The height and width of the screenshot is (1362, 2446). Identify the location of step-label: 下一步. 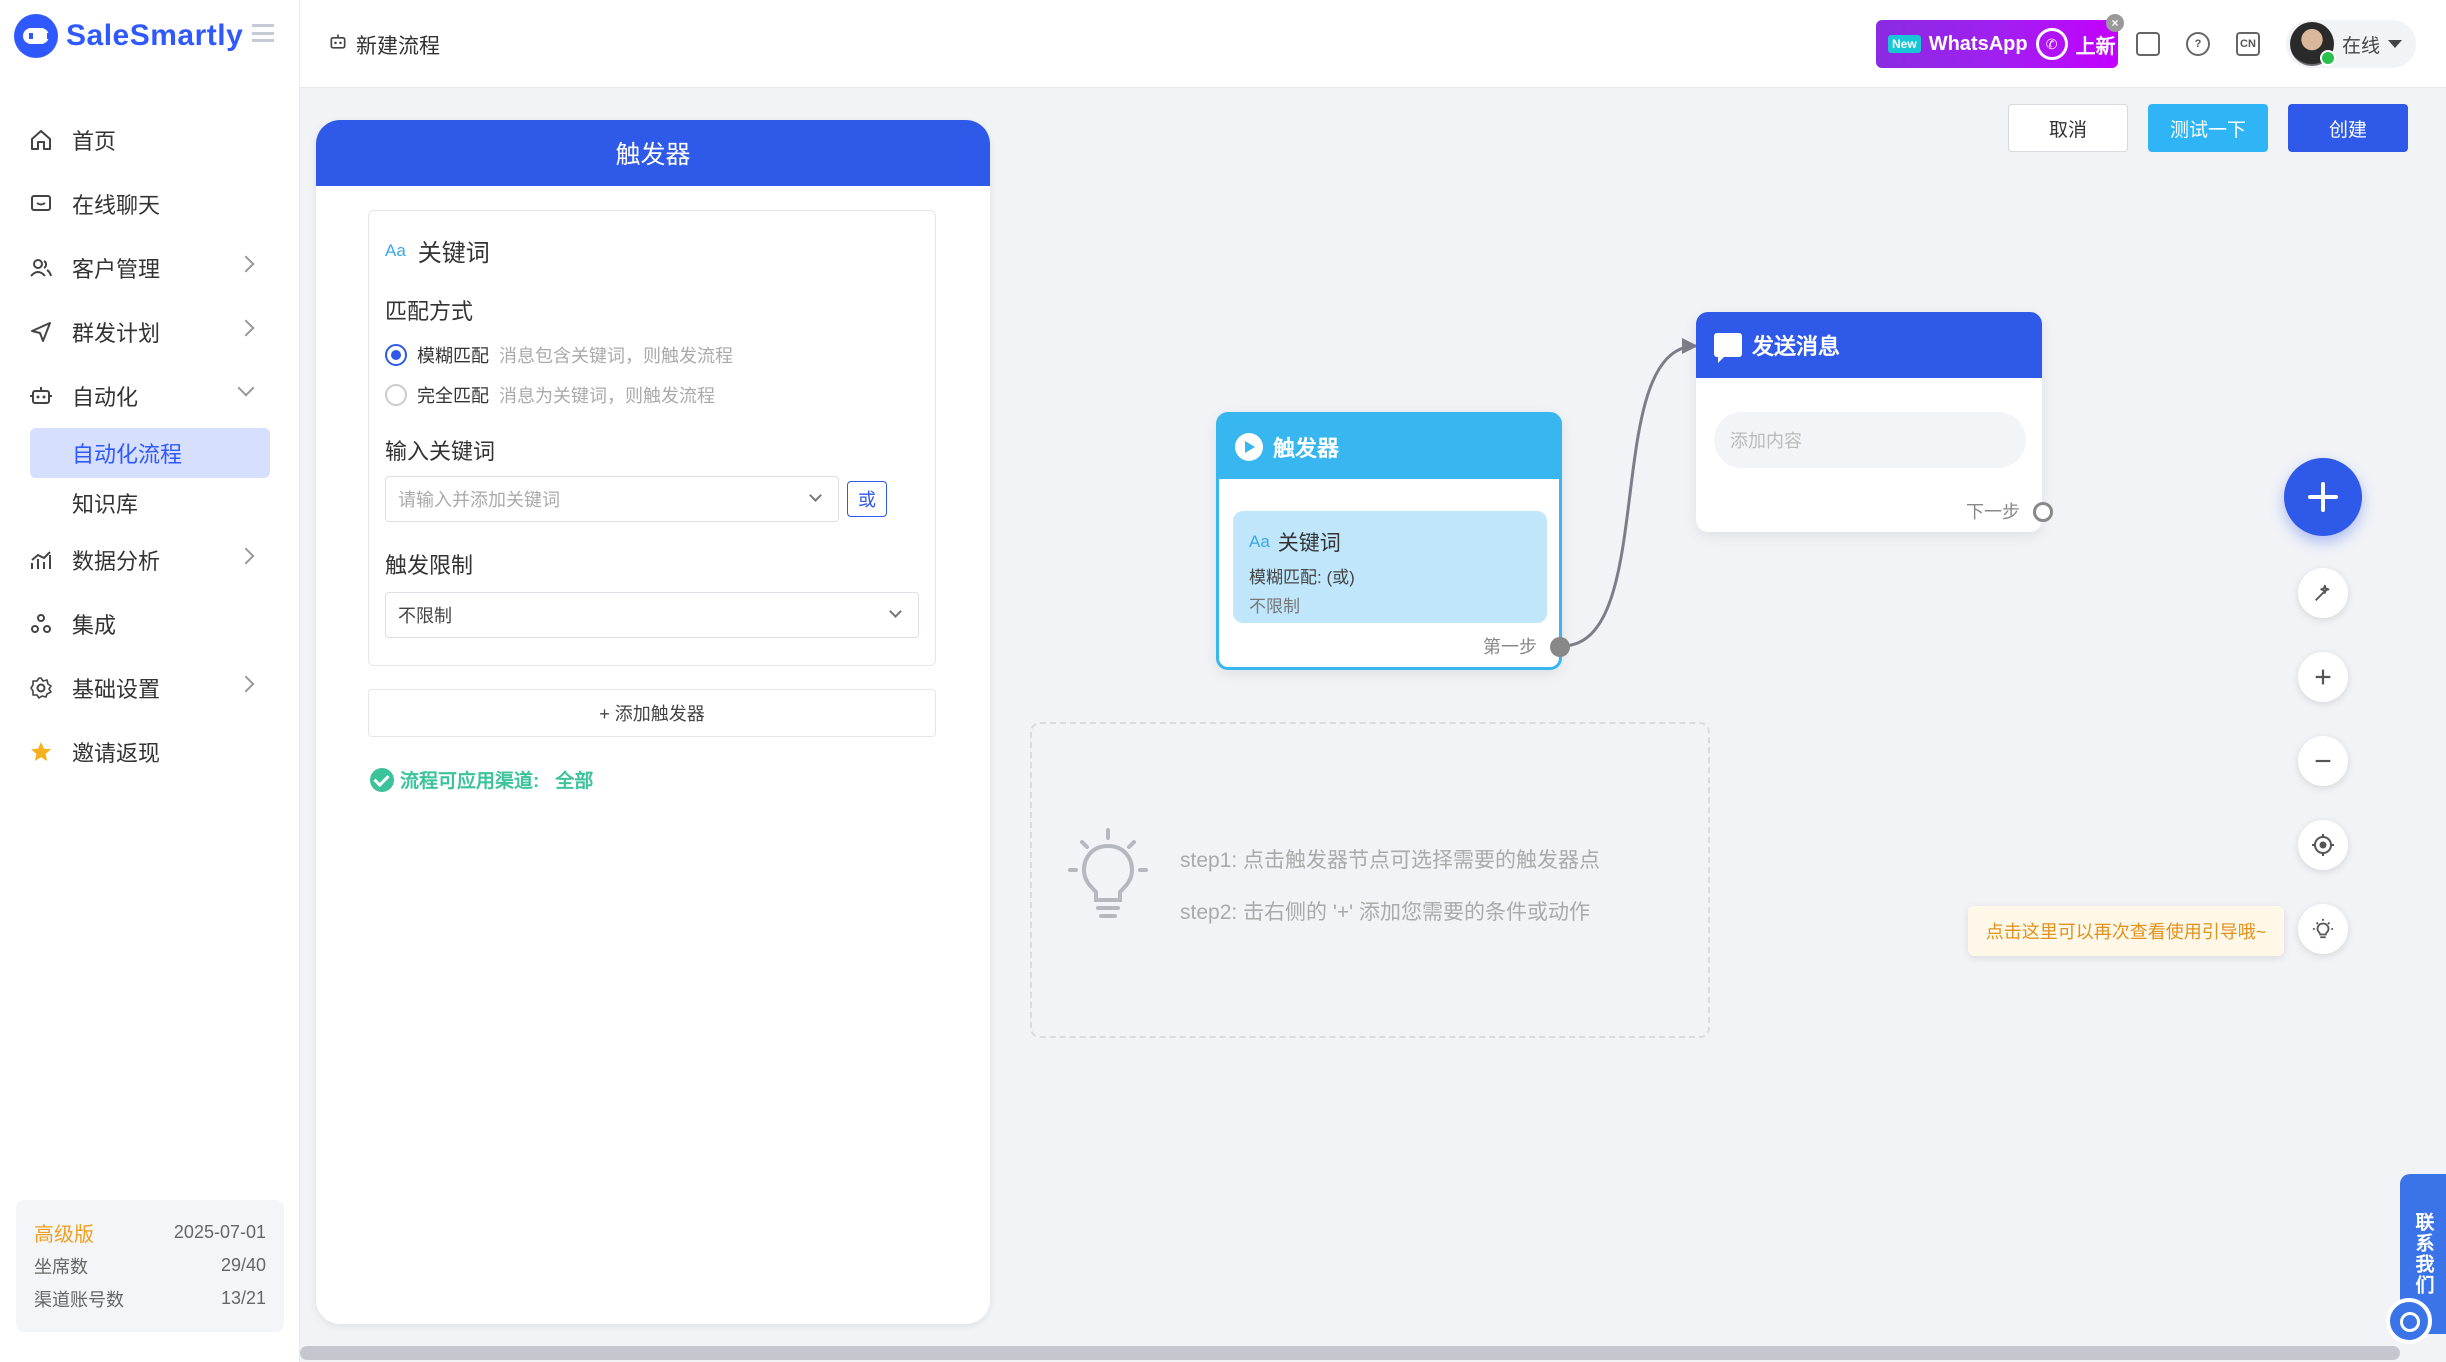
(1993, 512).